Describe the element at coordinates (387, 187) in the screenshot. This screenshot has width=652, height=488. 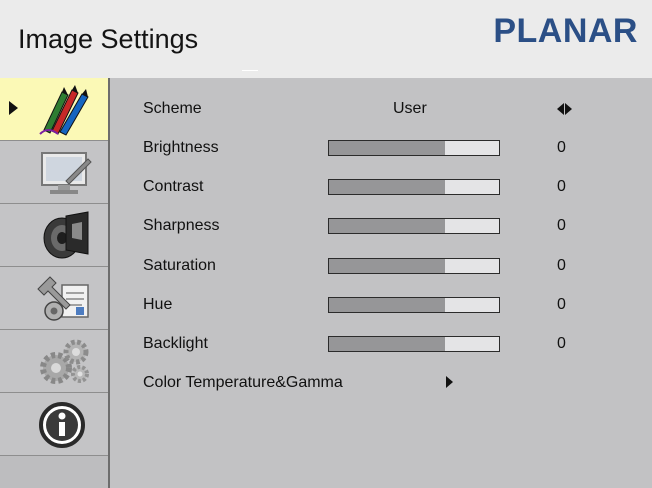
I see `contrast-slider-fill` at that location.